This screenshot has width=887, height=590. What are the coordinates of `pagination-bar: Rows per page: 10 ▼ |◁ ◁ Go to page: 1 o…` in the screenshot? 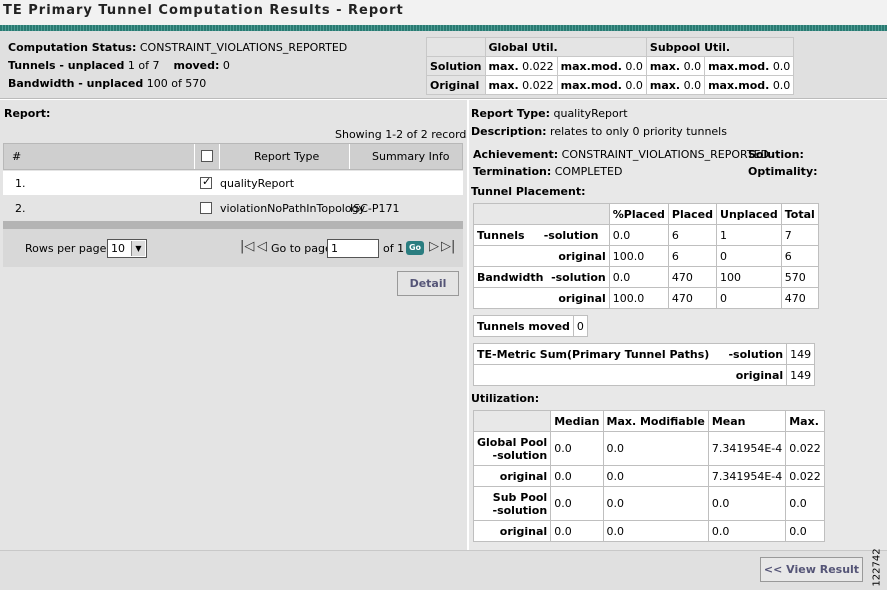 It's located at (233, 248).